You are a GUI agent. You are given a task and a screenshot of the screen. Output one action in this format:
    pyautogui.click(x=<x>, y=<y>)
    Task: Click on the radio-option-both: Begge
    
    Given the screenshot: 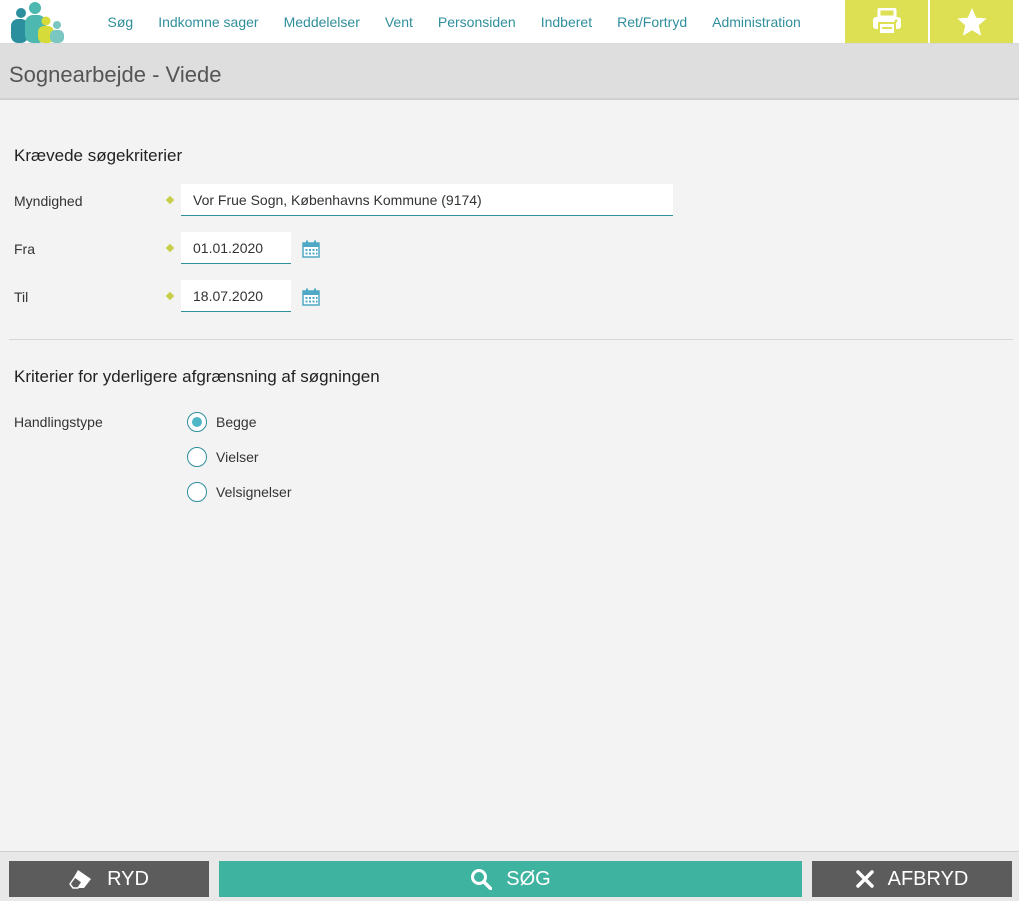 What is the action you would take?
    pyautogui.click(x=221, y=422)
    